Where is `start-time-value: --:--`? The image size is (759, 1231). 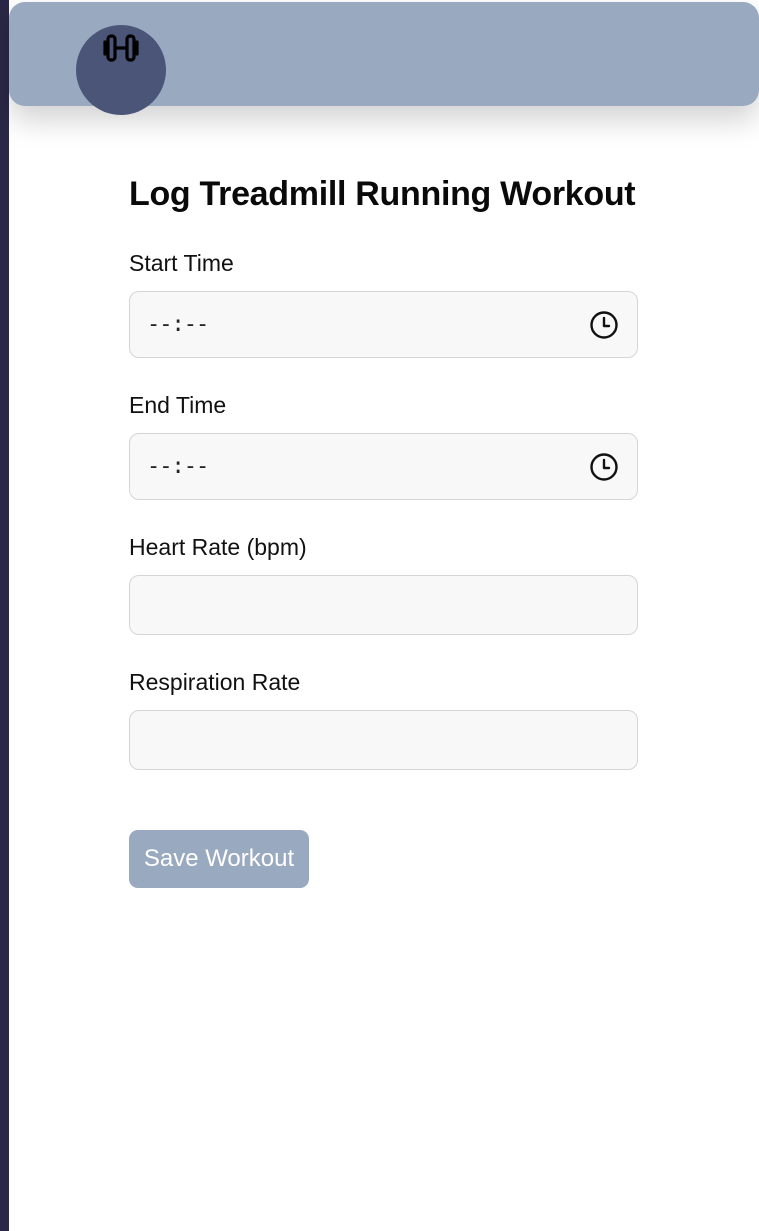 start-time-value: --:-- is located at coordinates (178, 324).